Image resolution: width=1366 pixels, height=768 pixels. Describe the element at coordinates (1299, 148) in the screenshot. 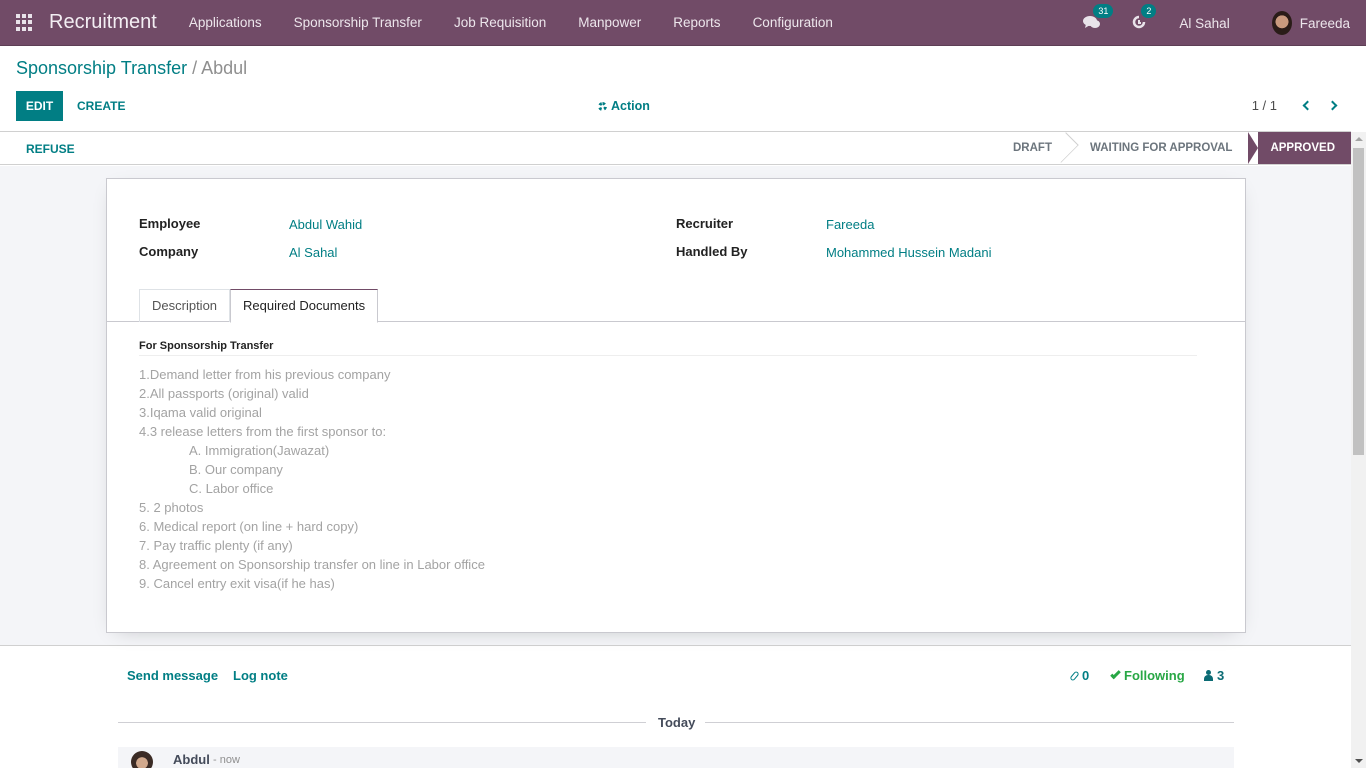

I see `stage-approved: APPROVED` at that location.